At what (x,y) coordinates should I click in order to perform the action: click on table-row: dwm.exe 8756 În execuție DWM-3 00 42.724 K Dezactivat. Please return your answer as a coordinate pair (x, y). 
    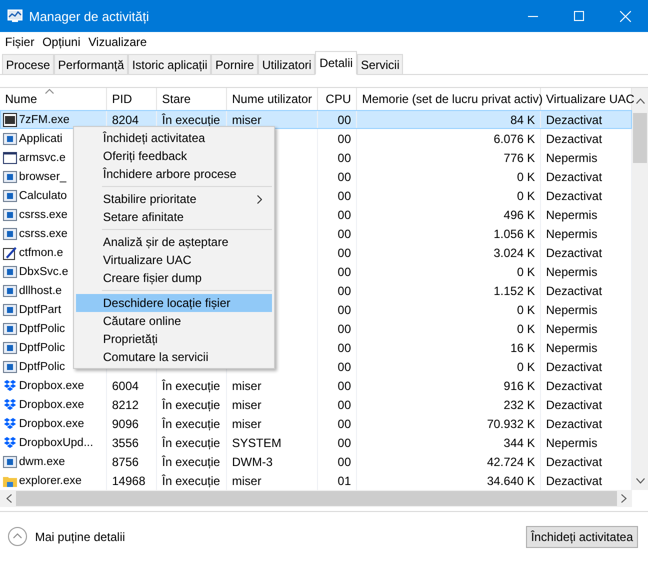
    Looking at the image, I should click on (316, 461).